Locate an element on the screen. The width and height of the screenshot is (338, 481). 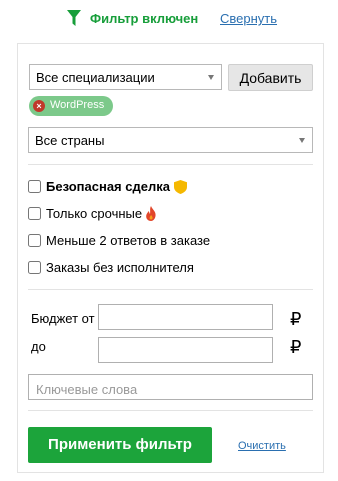
specialization-tag: × WordPress is located at coordinates (71, 106).